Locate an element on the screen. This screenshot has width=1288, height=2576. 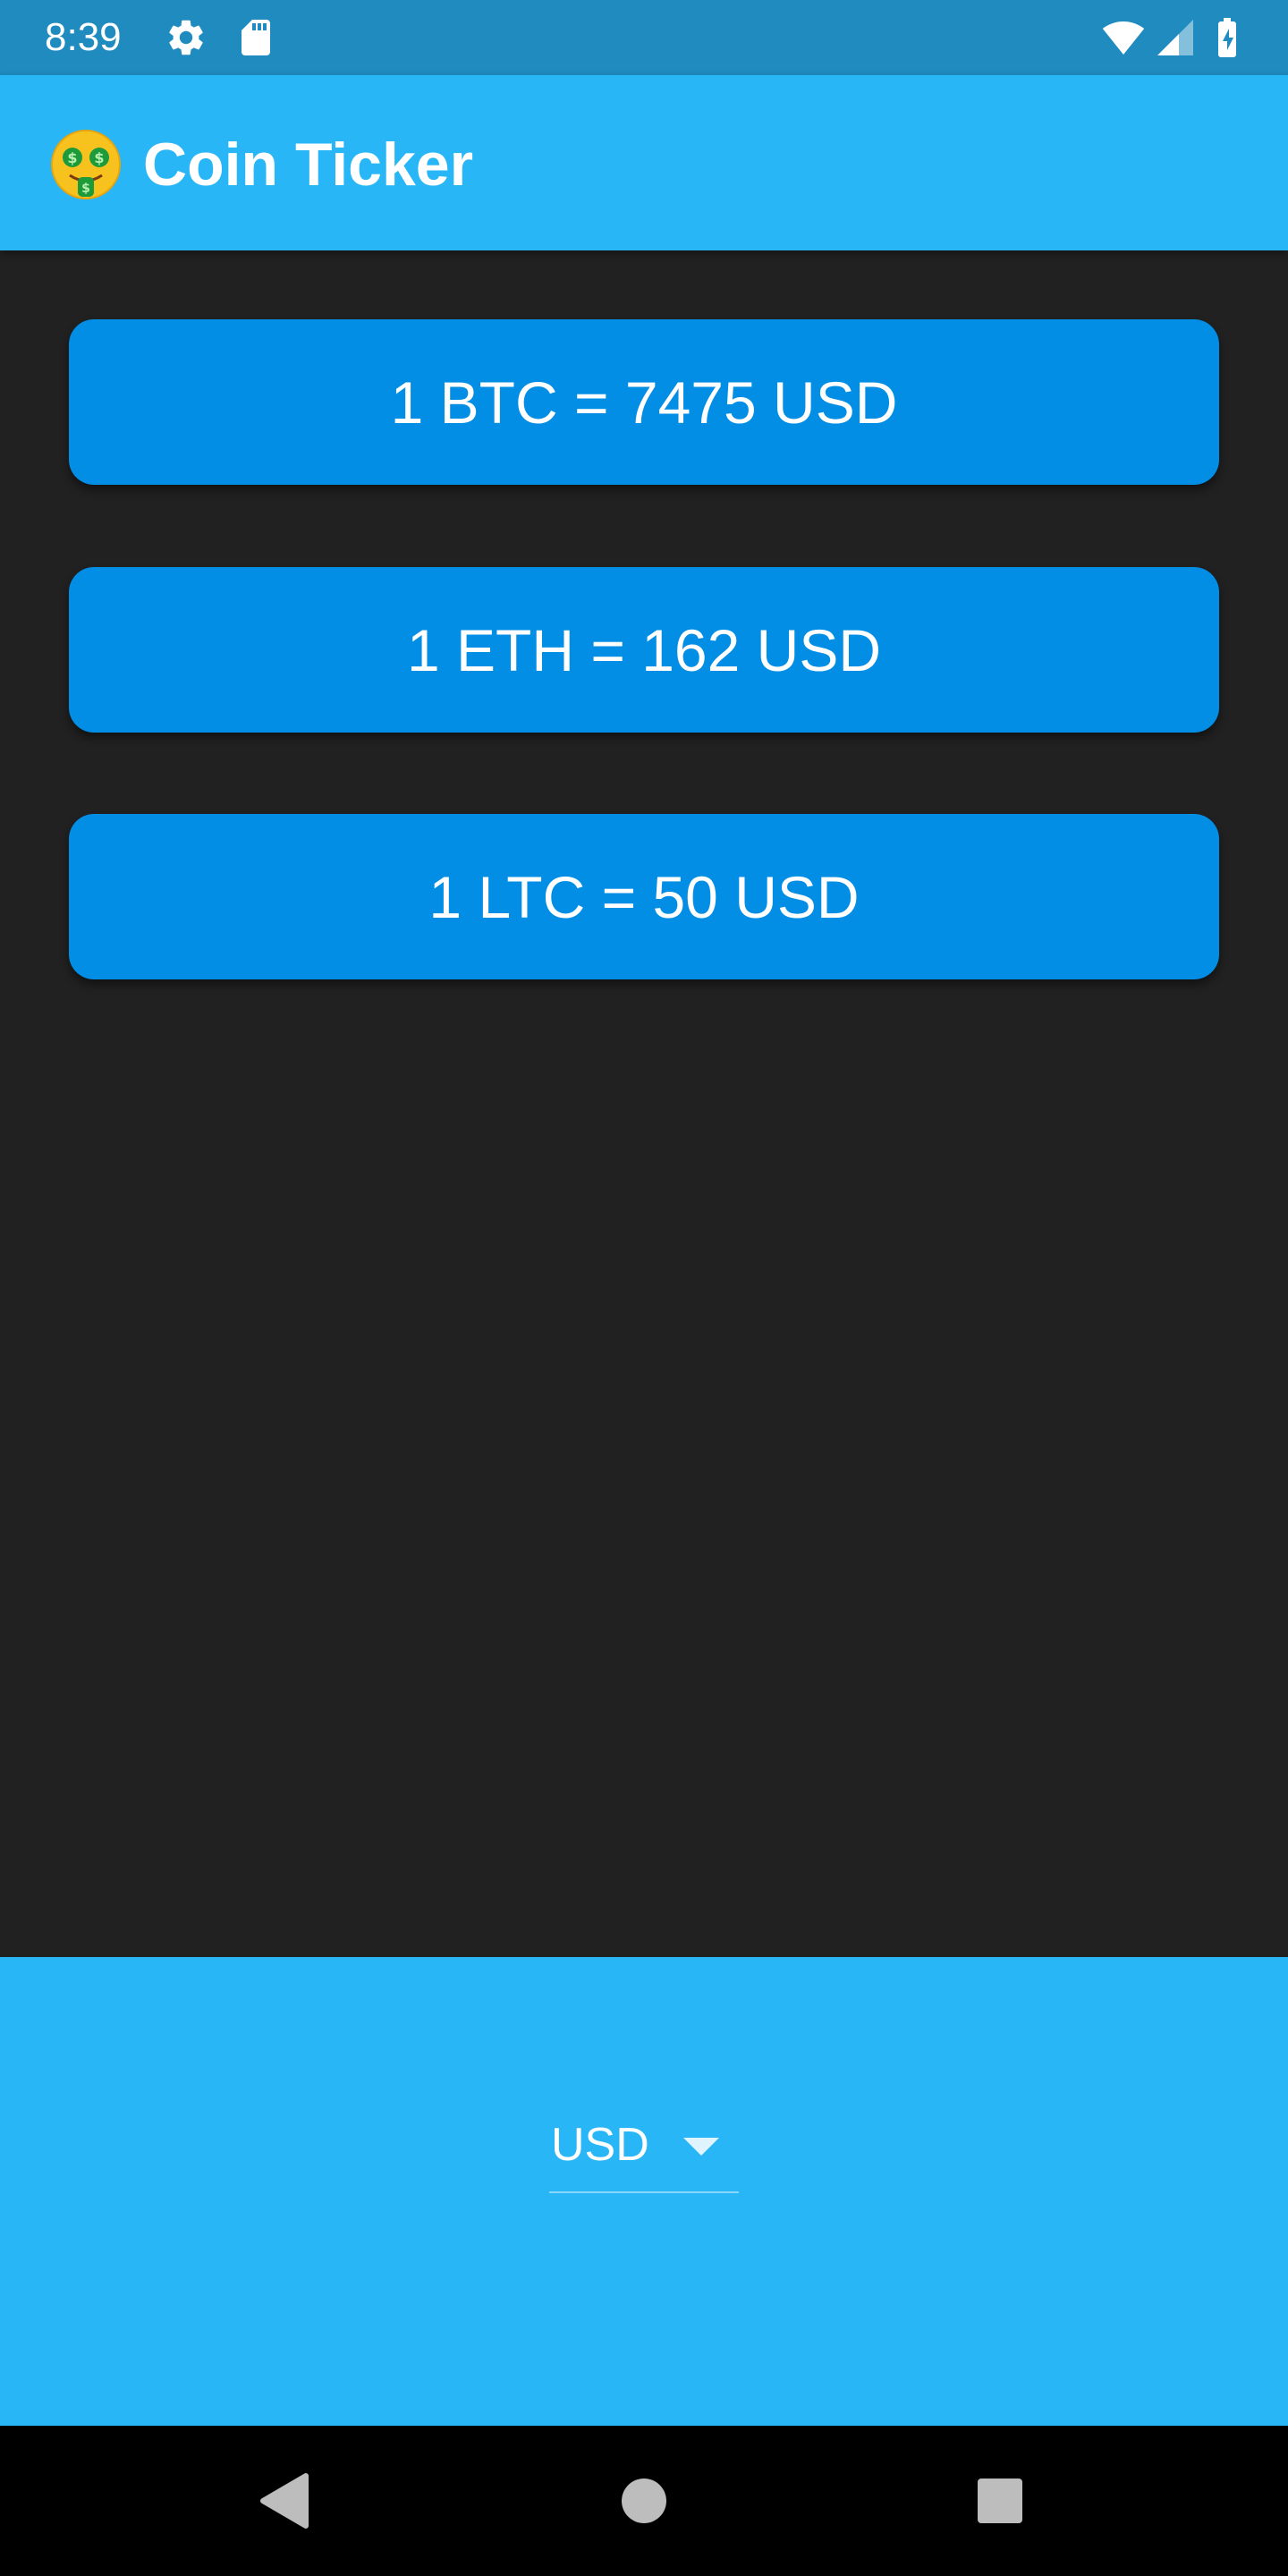
home-icon is located at coordinates (644, 2501).